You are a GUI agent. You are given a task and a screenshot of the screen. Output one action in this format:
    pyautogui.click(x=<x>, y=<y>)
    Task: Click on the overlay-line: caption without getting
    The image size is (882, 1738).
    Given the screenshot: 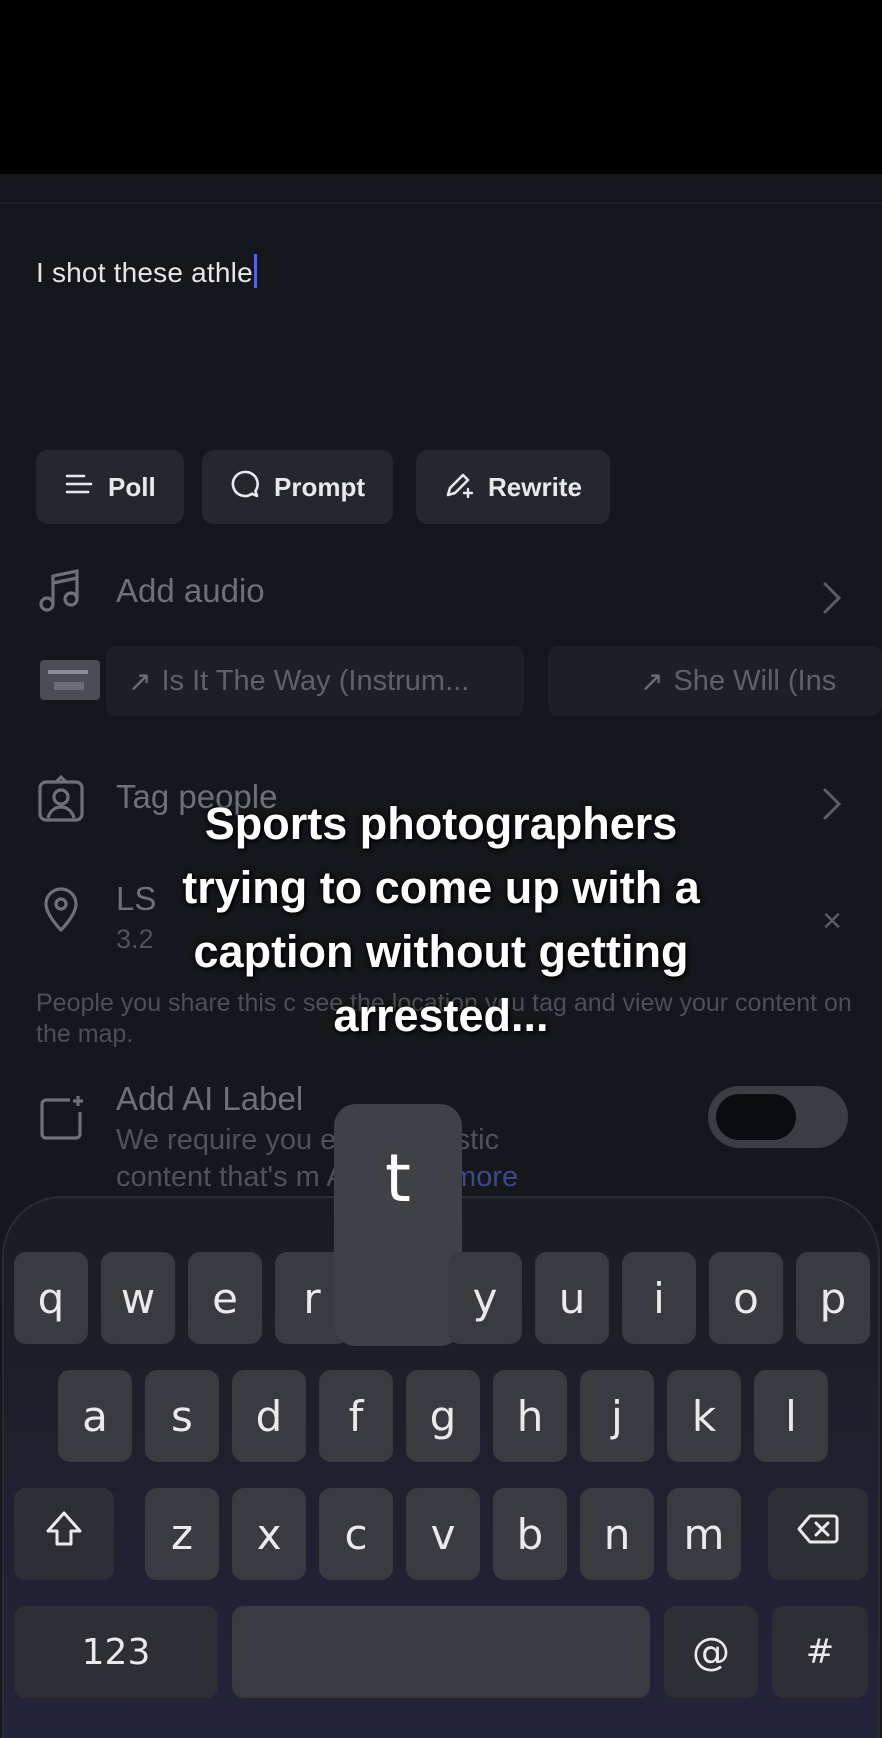 What is the action you would take?
    pyautogui.click(x=441, y=951)
    